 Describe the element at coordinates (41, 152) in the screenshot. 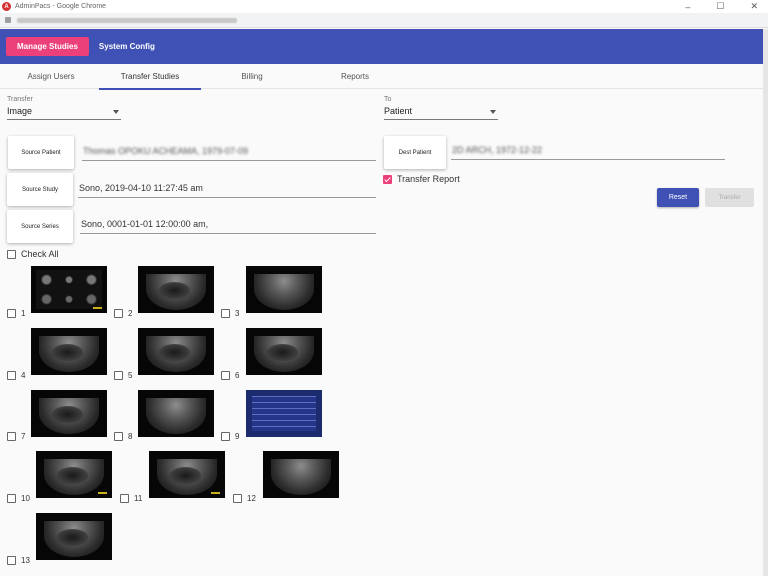

I see `source-patient-button: Source Patient` at that location.